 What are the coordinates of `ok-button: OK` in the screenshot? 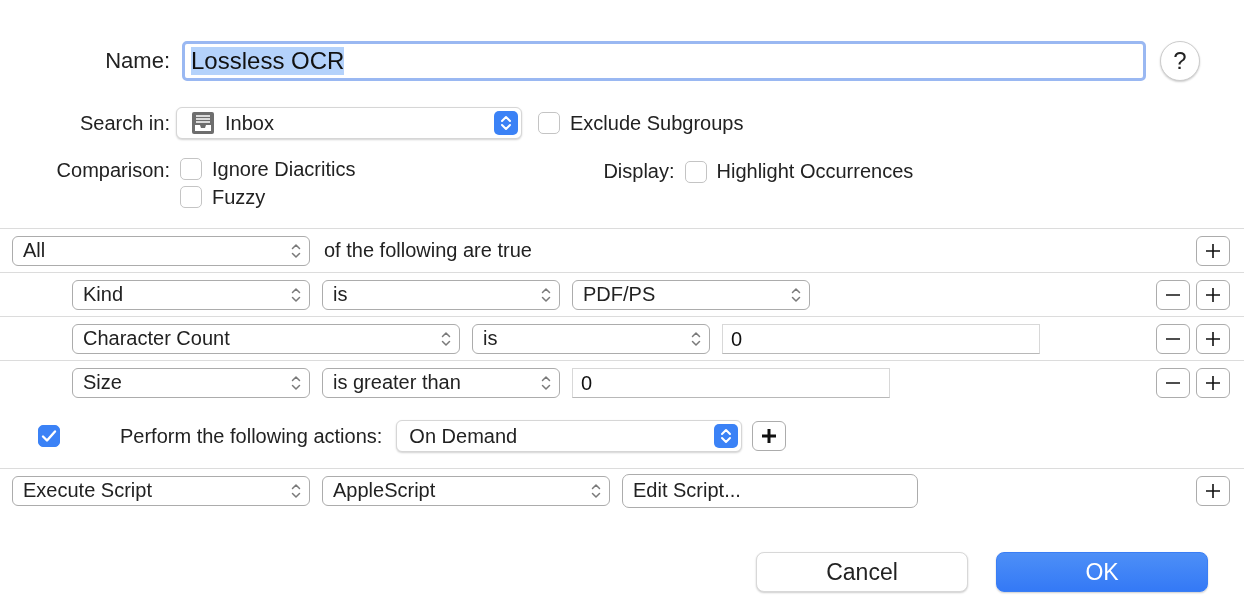 It's located at (1102, 572).